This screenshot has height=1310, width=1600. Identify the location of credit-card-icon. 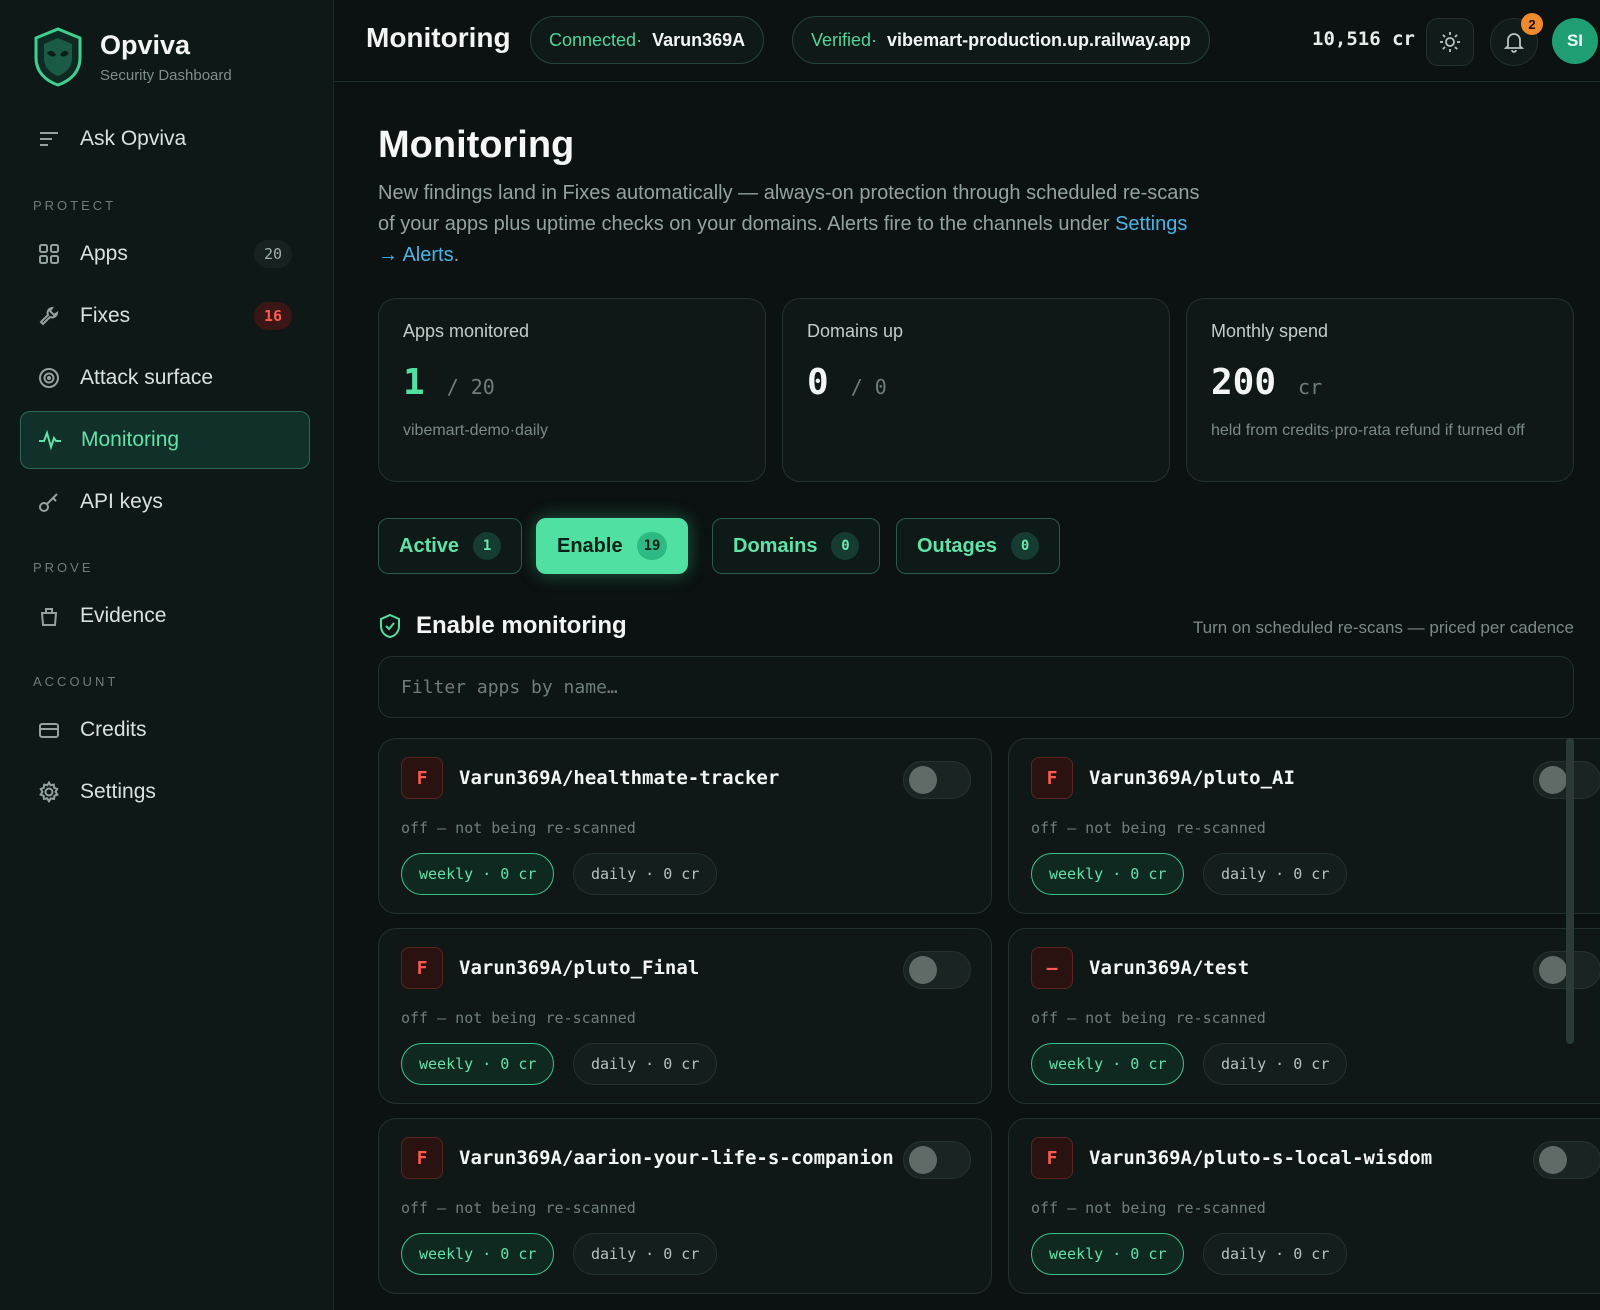
(49, 730).